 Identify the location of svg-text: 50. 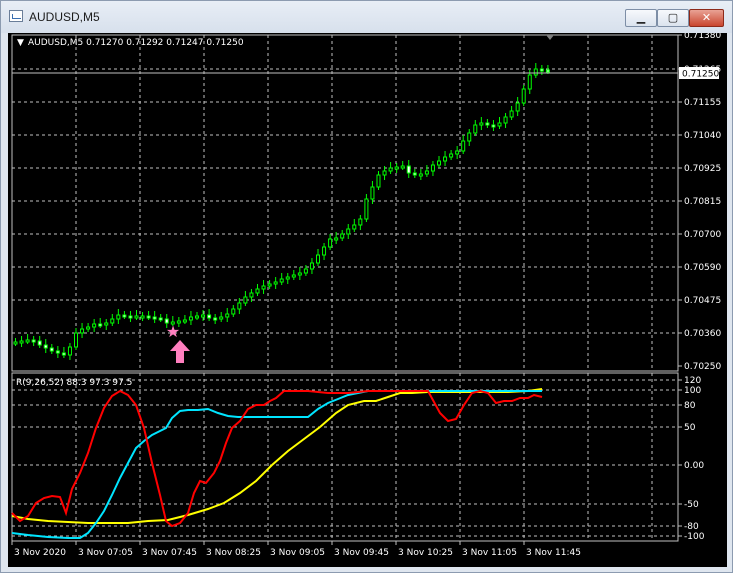
(690, 428).